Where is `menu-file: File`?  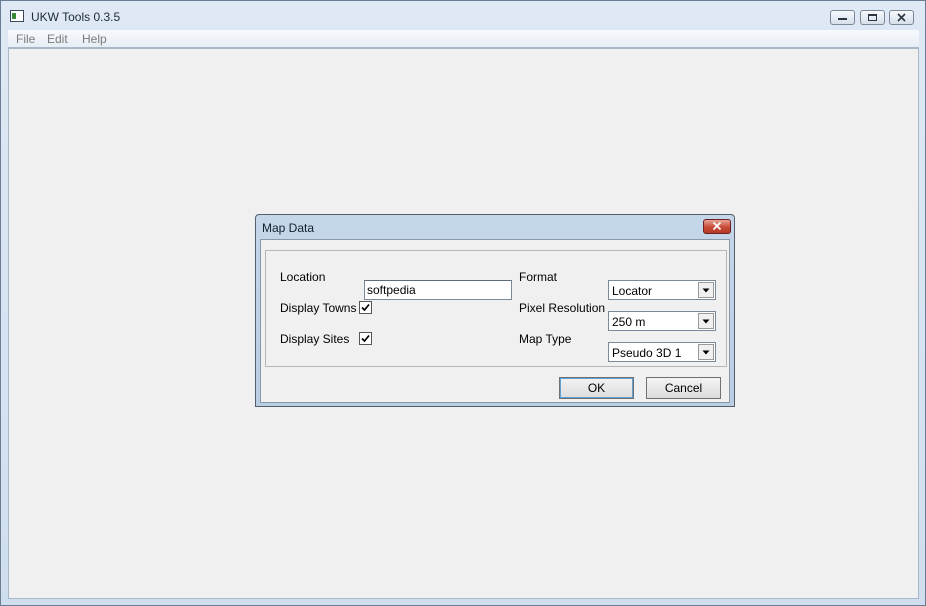
menu-file: File is located at coordinates (25, 39).